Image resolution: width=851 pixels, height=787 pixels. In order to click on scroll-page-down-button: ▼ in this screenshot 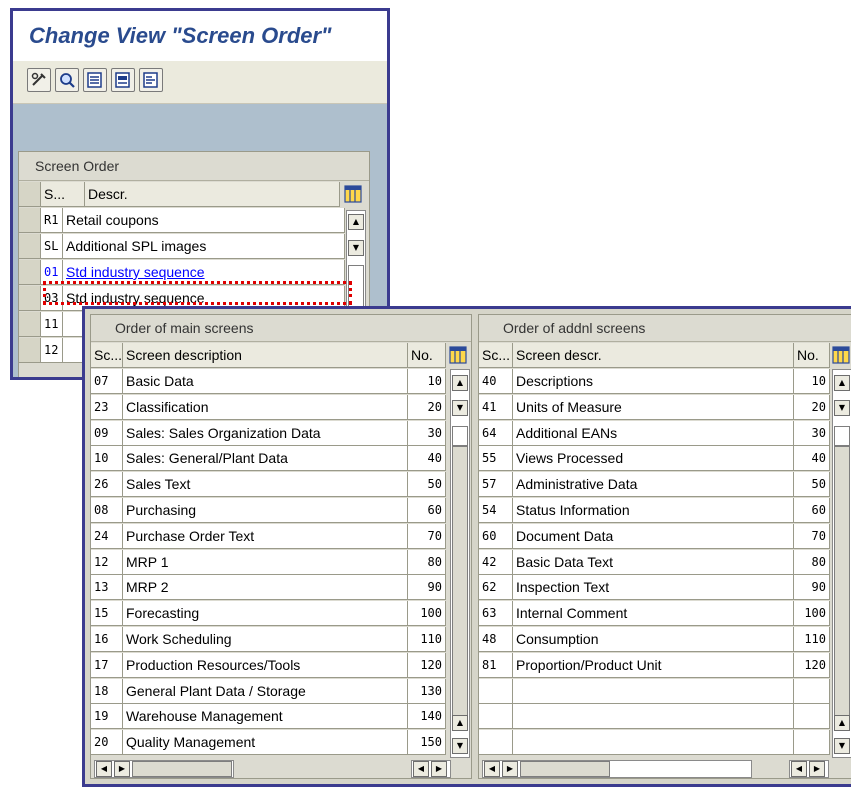, I will do `click(460, 746)`.